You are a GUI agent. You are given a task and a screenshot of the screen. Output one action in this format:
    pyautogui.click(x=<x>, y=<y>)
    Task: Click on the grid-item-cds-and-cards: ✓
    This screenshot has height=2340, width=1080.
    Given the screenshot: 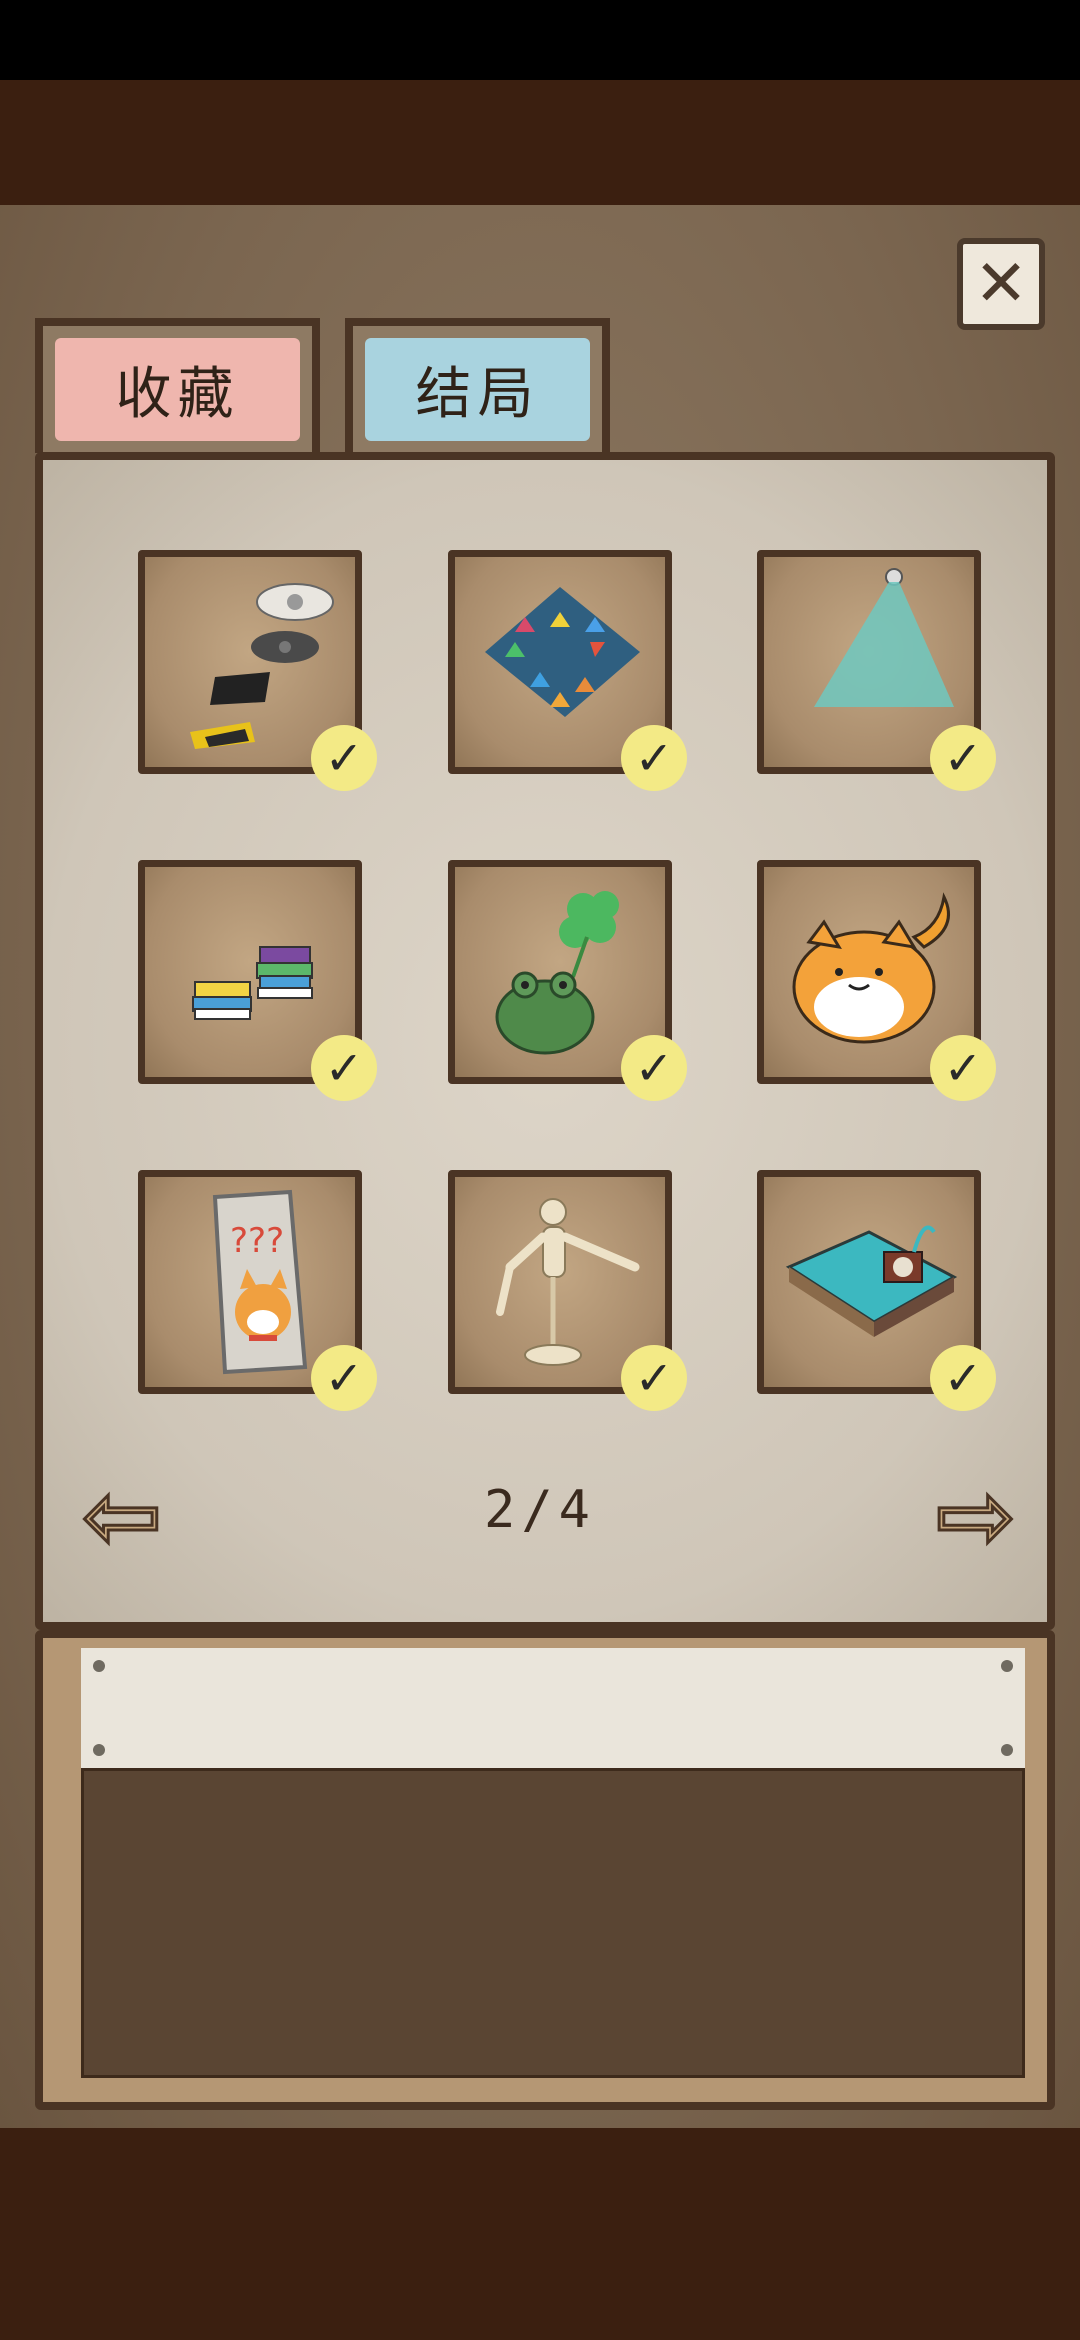 What is the action you would take?
    pyautogui.click(x=257, y=670)
    